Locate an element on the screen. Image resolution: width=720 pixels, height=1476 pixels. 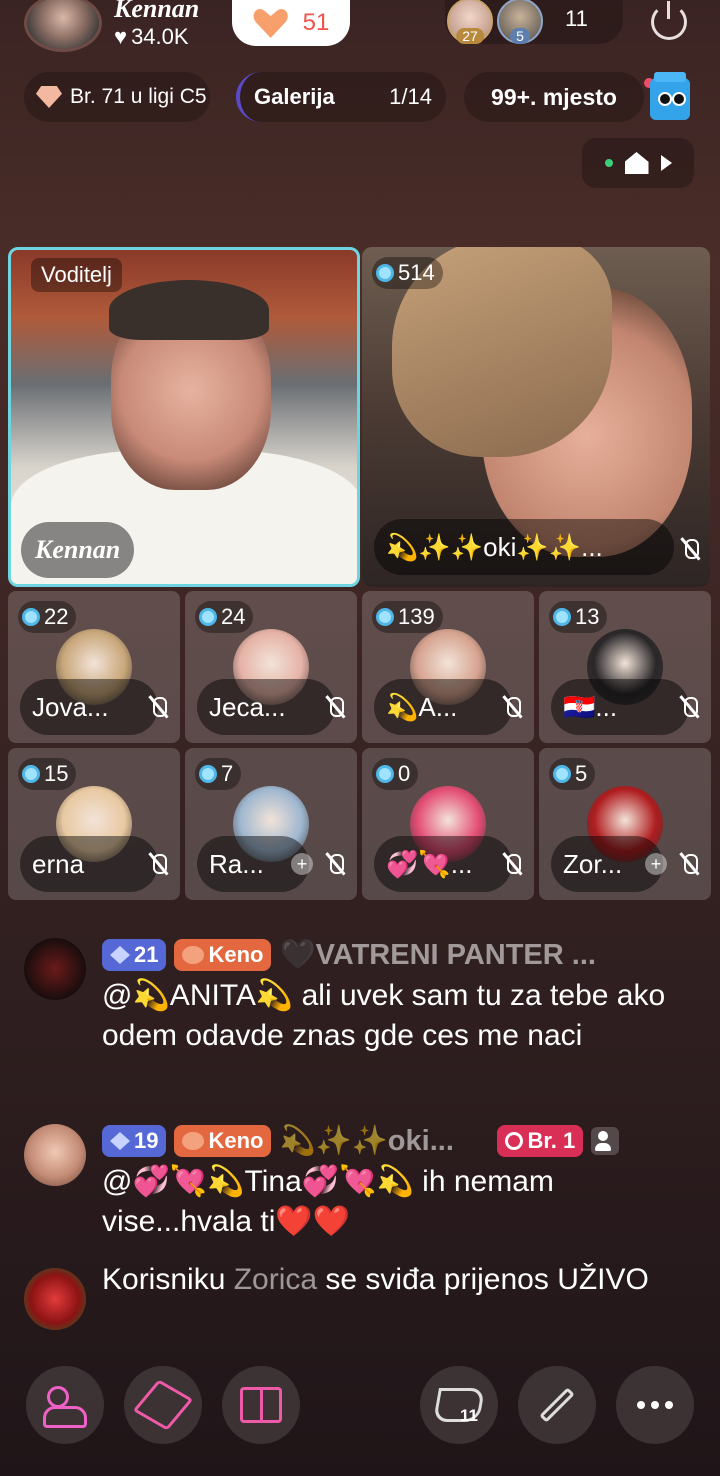
guests-button is located at coordinates (65, 1405).